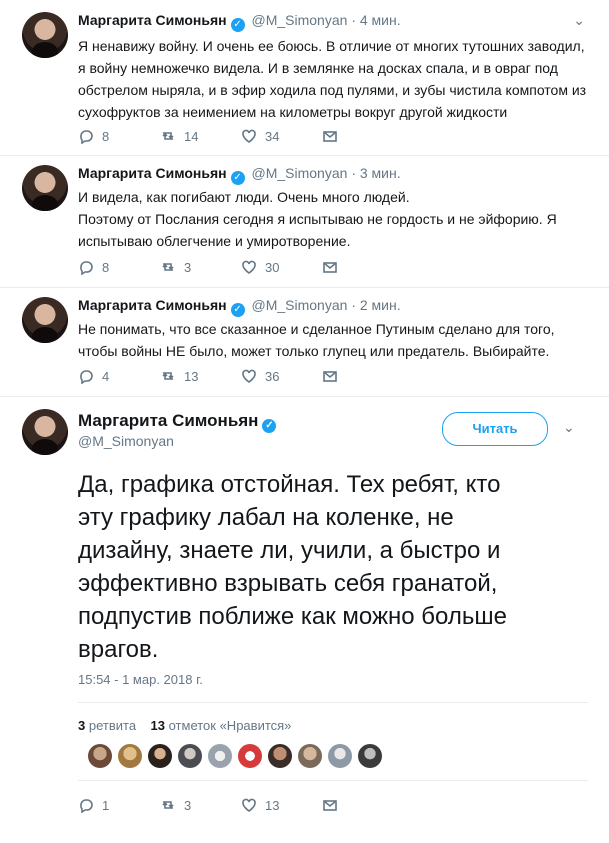 This screenshot has width=609, height=843. What do you see at coordinates (213, 378) in the screenshot?
I see `tweet-actions: 4 13 36` at bounding box center [213, 378].